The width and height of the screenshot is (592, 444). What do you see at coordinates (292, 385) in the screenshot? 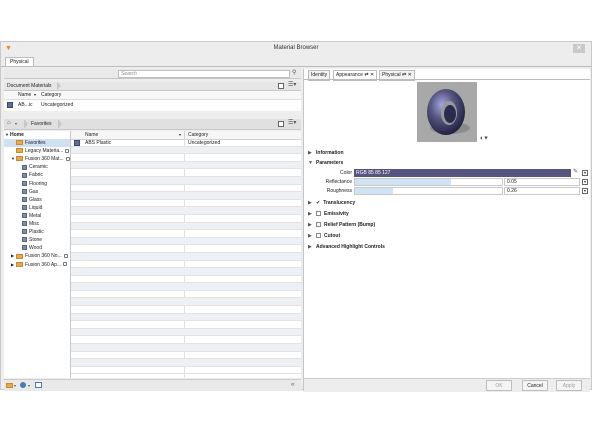
I see `collapse-panel-icon: «` at bounding box center [292, 385].